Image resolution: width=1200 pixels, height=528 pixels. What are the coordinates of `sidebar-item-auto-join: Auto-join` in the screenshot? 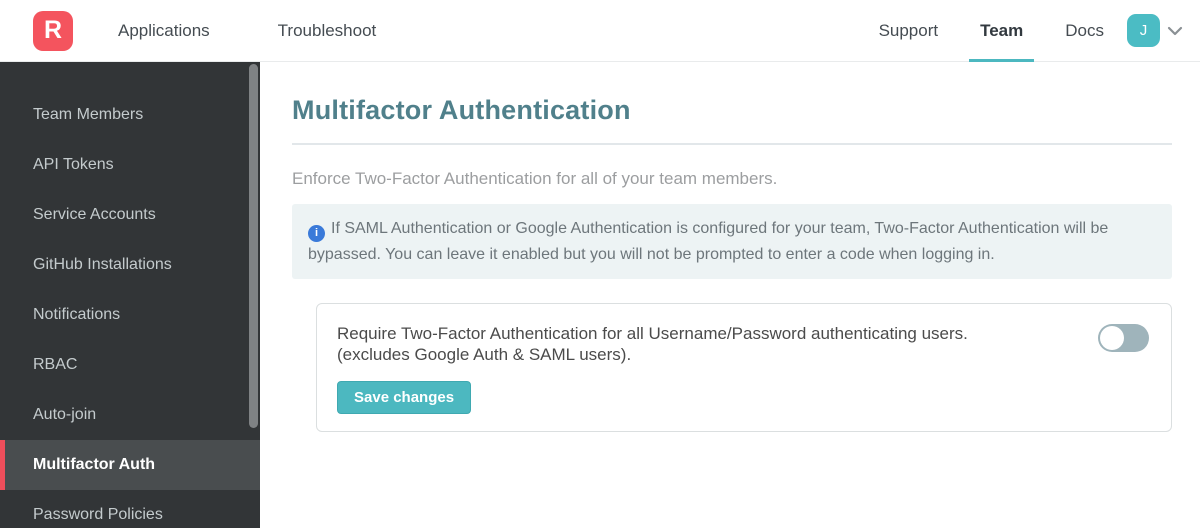 It's located at (130, 415).